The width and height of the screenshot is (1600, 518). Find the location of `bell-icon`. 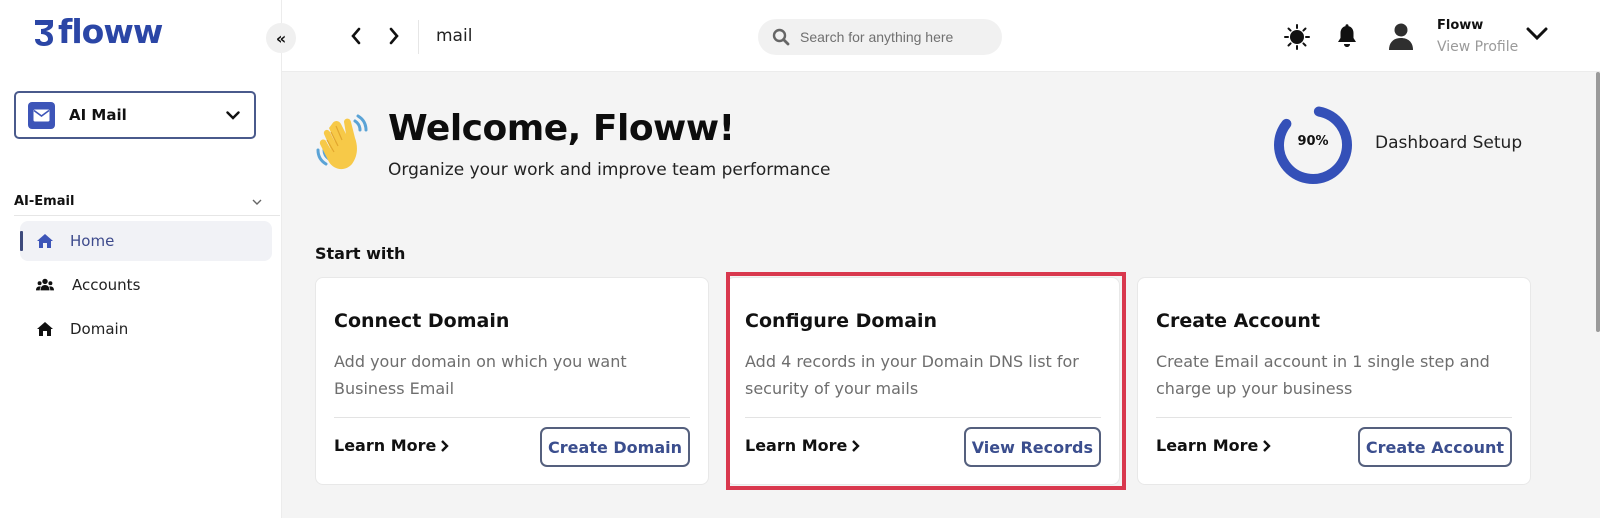

bell-icon is located at coordinates (1347, 36).